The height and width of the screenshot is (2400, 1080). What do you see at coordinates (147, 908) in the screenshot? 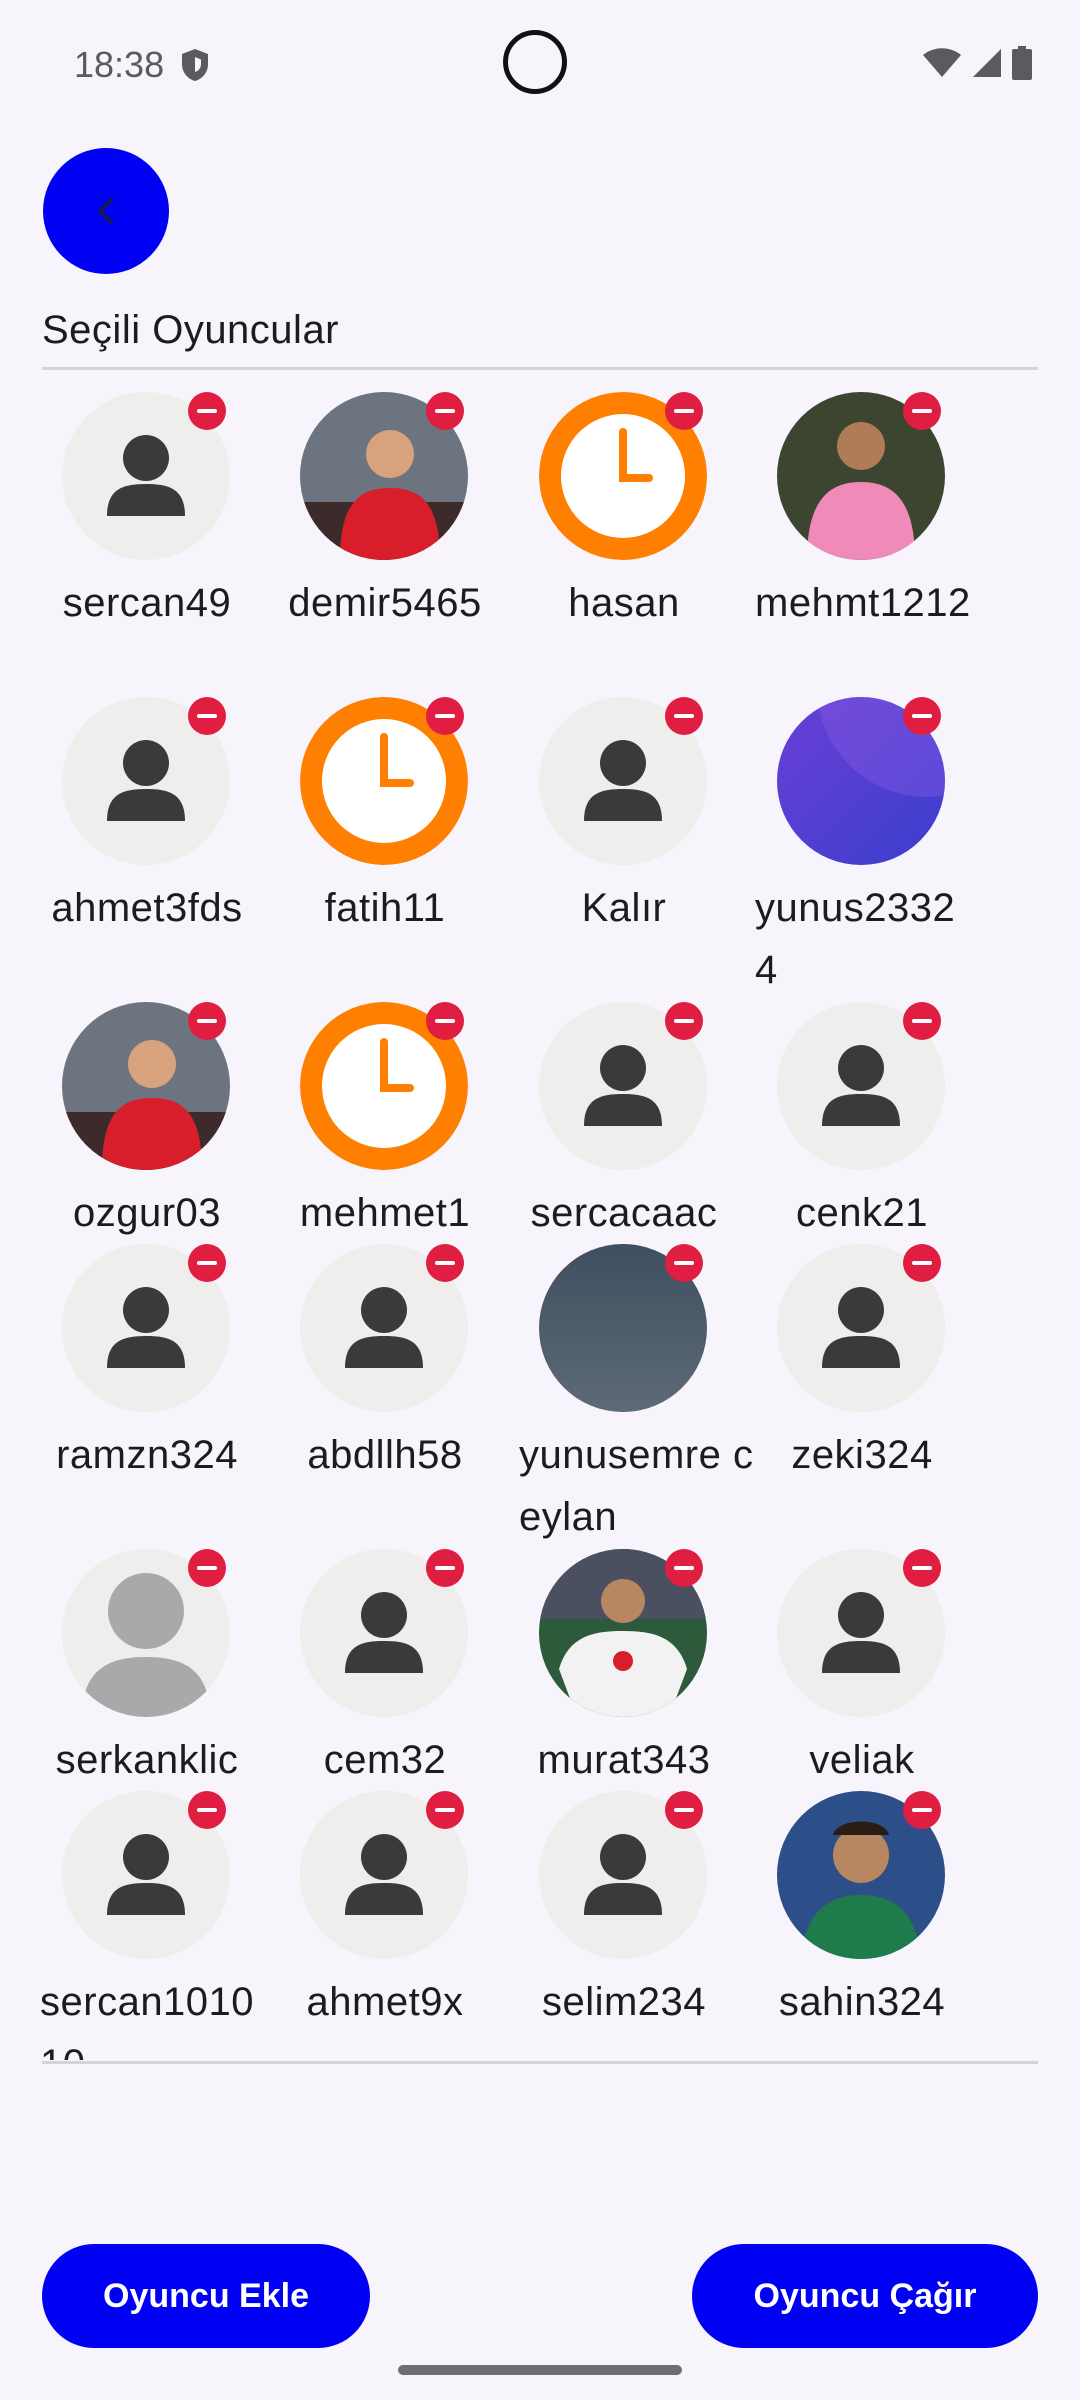
I see `player-name: ahmet3fds` at bounding box center [147, 908].